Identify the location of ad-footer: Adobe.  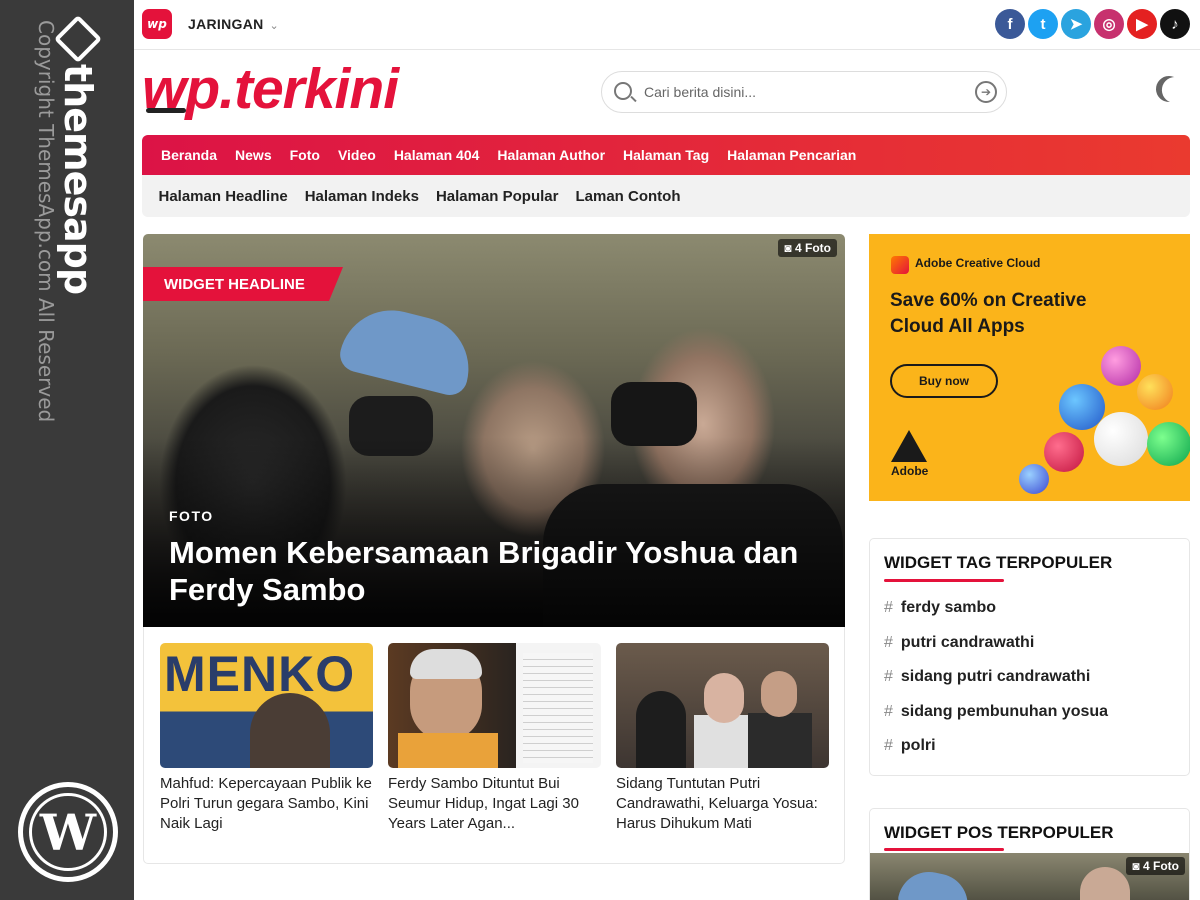
(910, 471).